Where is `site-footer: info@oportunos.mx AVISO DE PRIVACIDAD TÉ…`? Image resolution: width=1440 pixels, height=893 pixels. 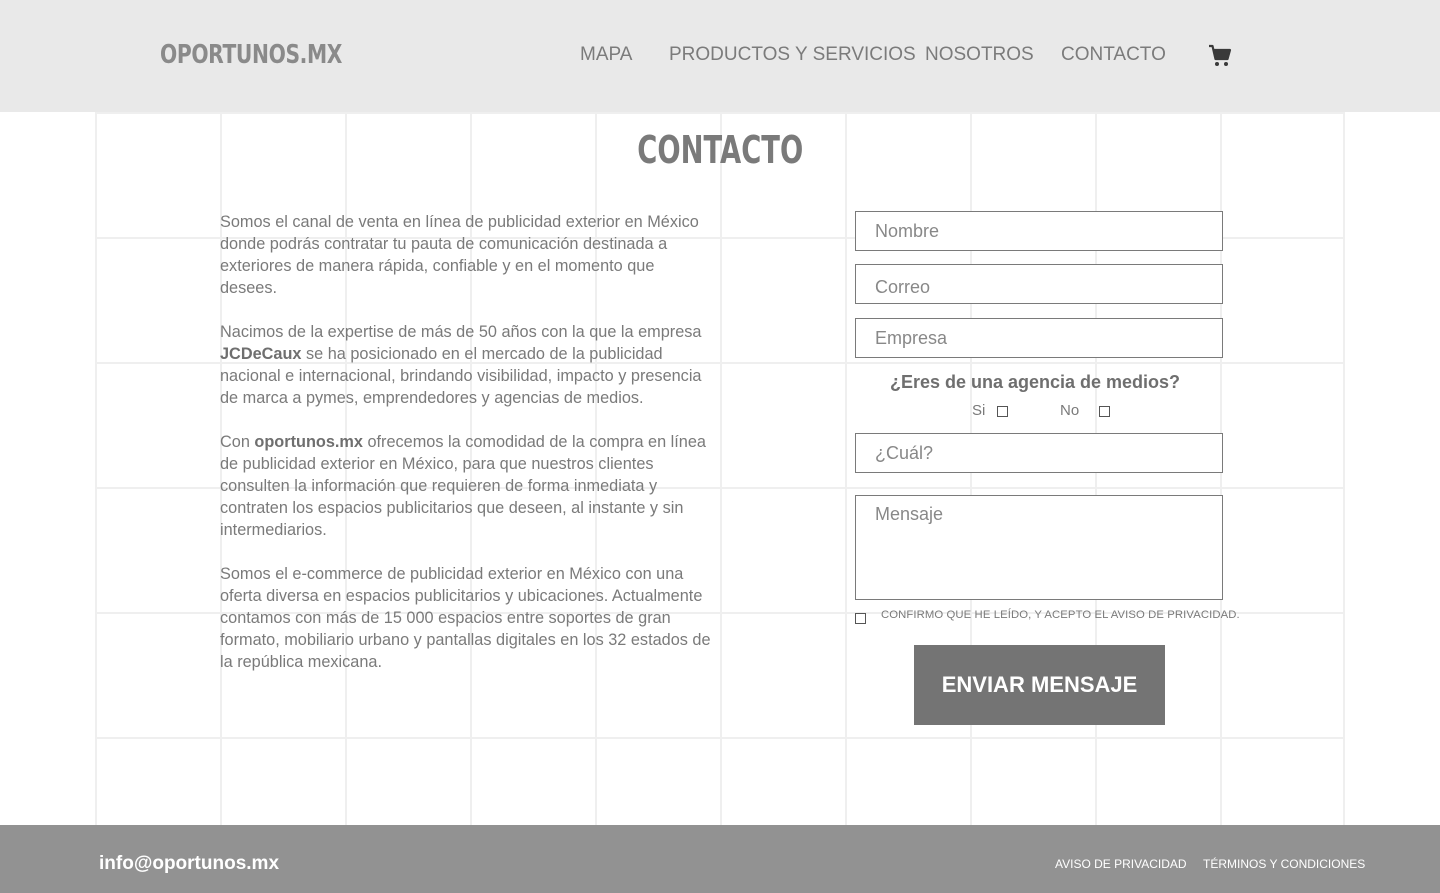
site-footer: info@oportunos.mx AVISO DE PRIVACIDAD TÉ… is located at coordinates (720, 859).